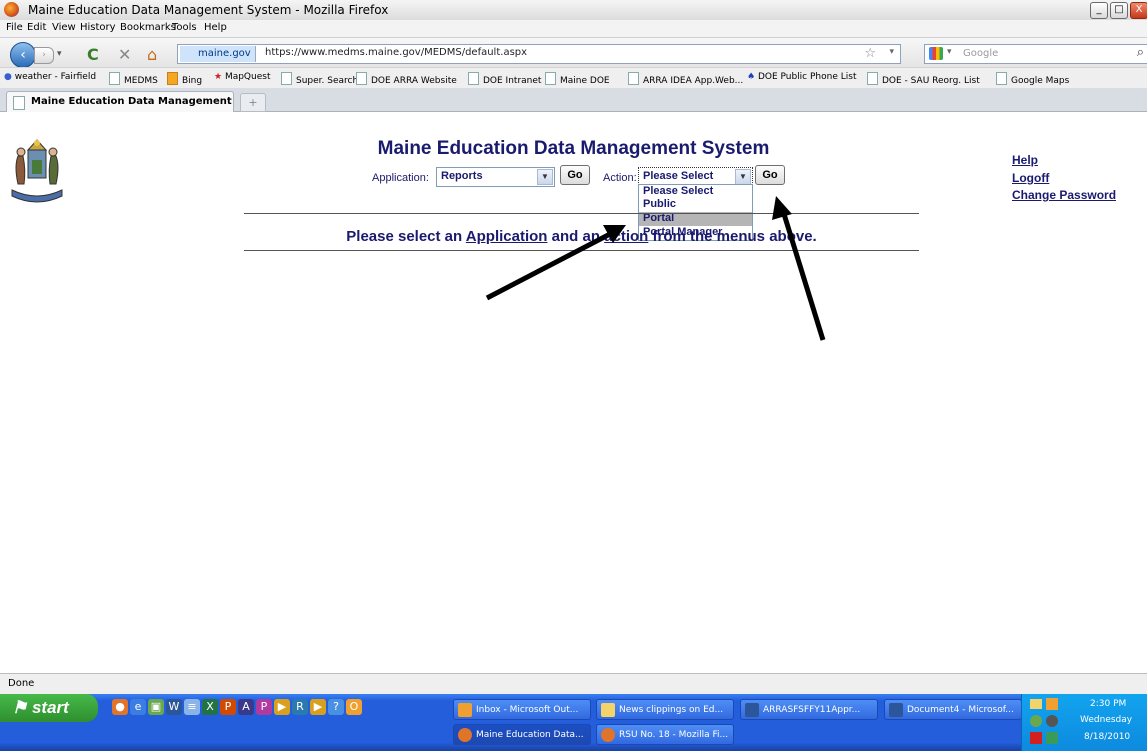  Describe the element at coordinates (49, 708) in the screenshot. I see `start-button: ⚑ start` at that location.